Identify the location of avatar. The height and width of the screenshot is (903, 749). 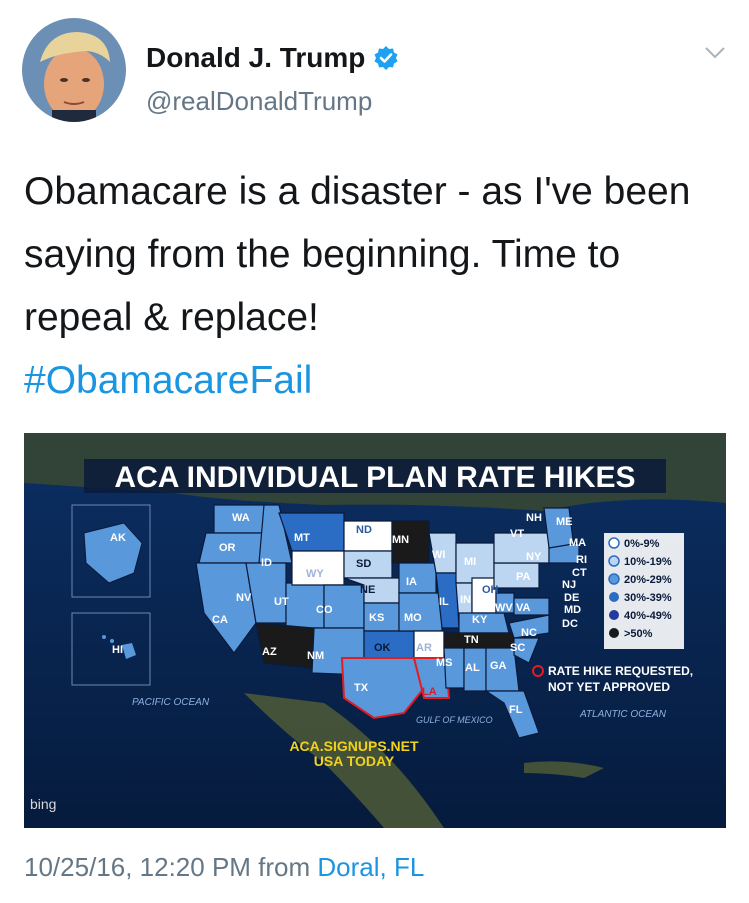
(74, 70).